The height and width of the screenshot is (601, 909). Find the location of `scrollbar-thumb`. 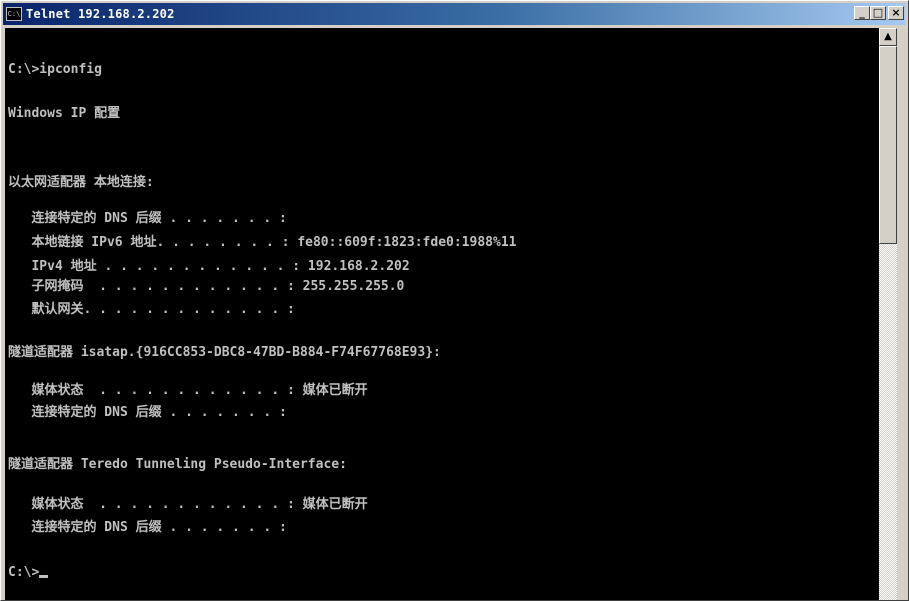

scrollbar-thumb is located at coordinates (888, 145).